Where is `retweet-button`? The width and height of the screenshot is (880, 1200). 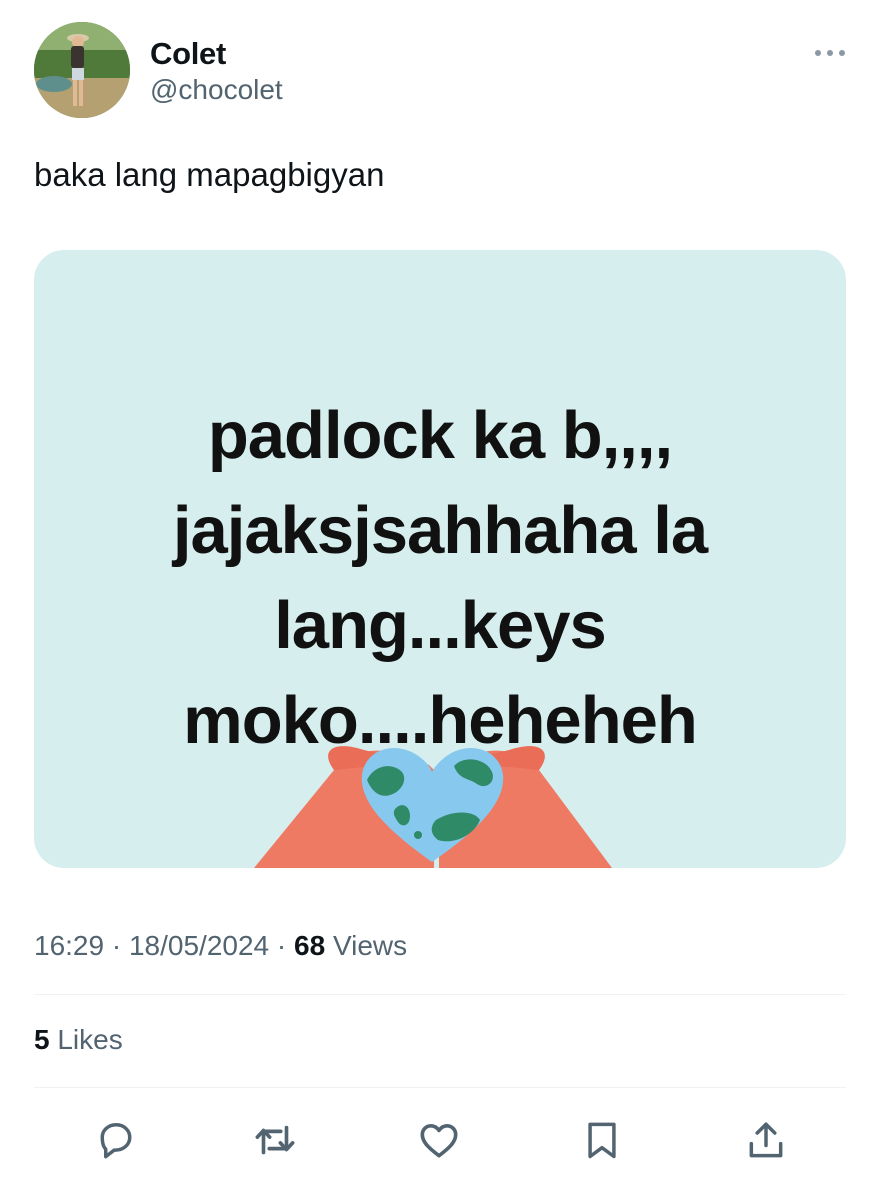 retweet-button is located at coordinates (275, 1140).